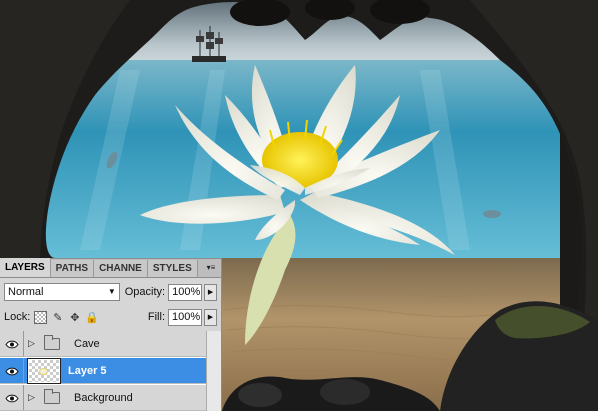 This screenshot has width=598, height=411. I want to click on layers-scrollbar, so click(213, 371).